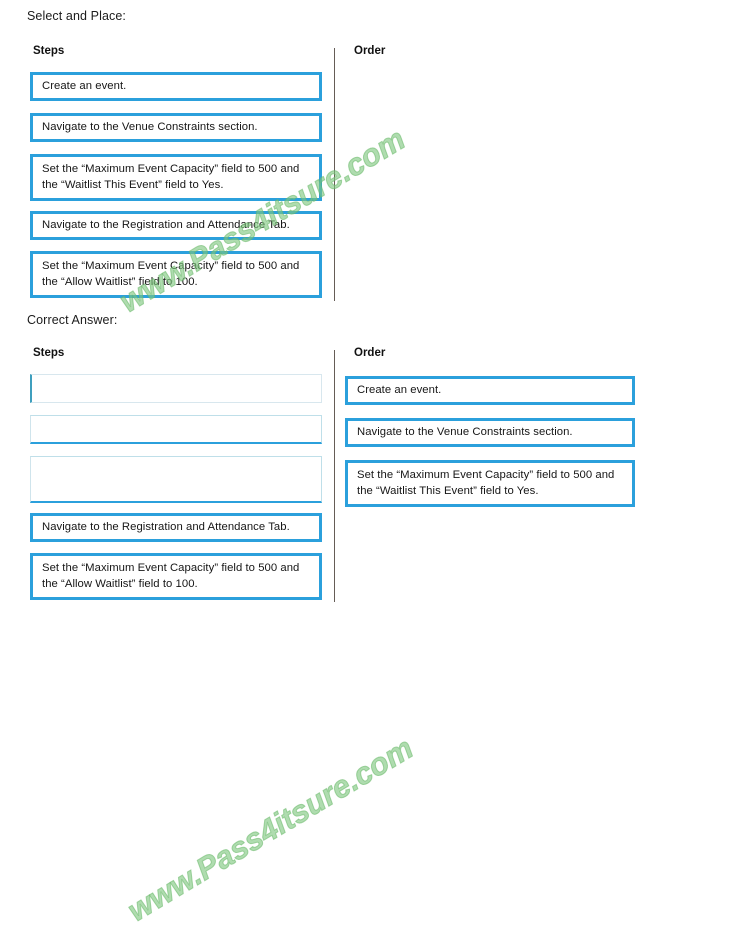 The image size is (745, 929). I want to click on select-and-place-caption: Select and Place:, so click(76, 16).